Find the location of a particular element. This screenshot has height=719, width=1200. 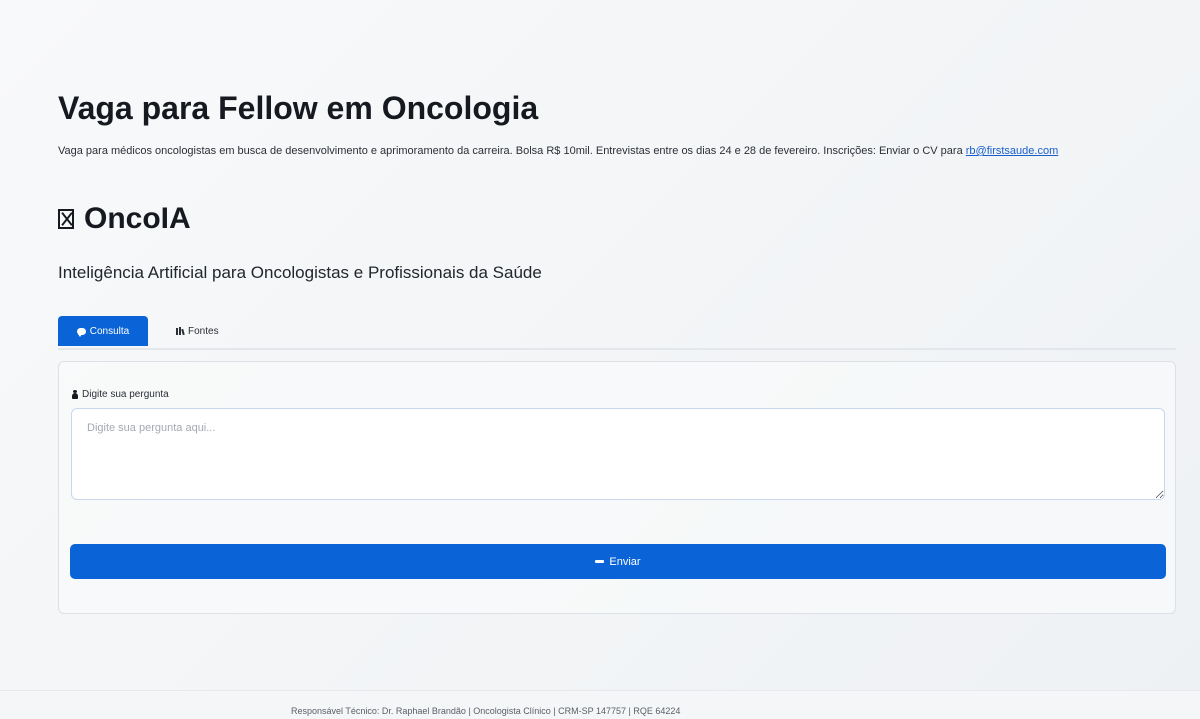

speech-bubble-icon is located at coordinates (81, 332).